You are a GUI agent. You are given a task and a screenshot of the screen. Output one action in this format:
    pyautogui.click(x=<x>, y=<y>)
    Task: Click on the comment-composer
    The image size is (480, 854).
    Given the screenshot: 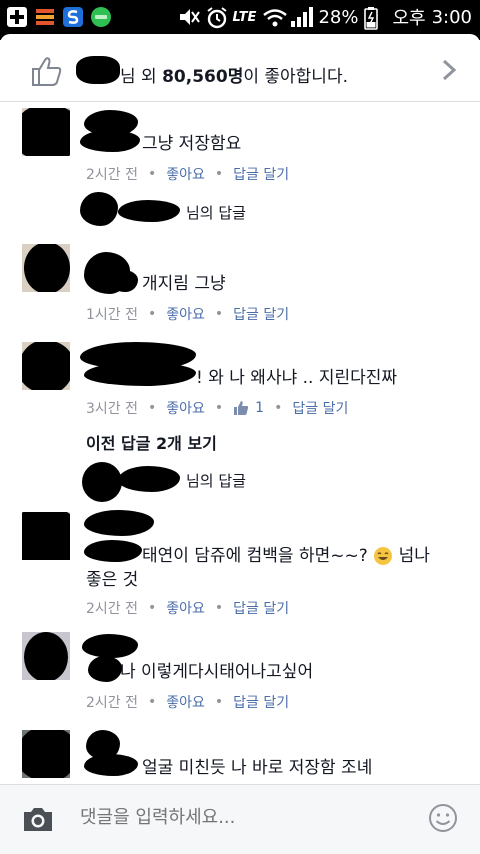 What is the action you would take?
    pyautogui.click(x=240, y=819)
    